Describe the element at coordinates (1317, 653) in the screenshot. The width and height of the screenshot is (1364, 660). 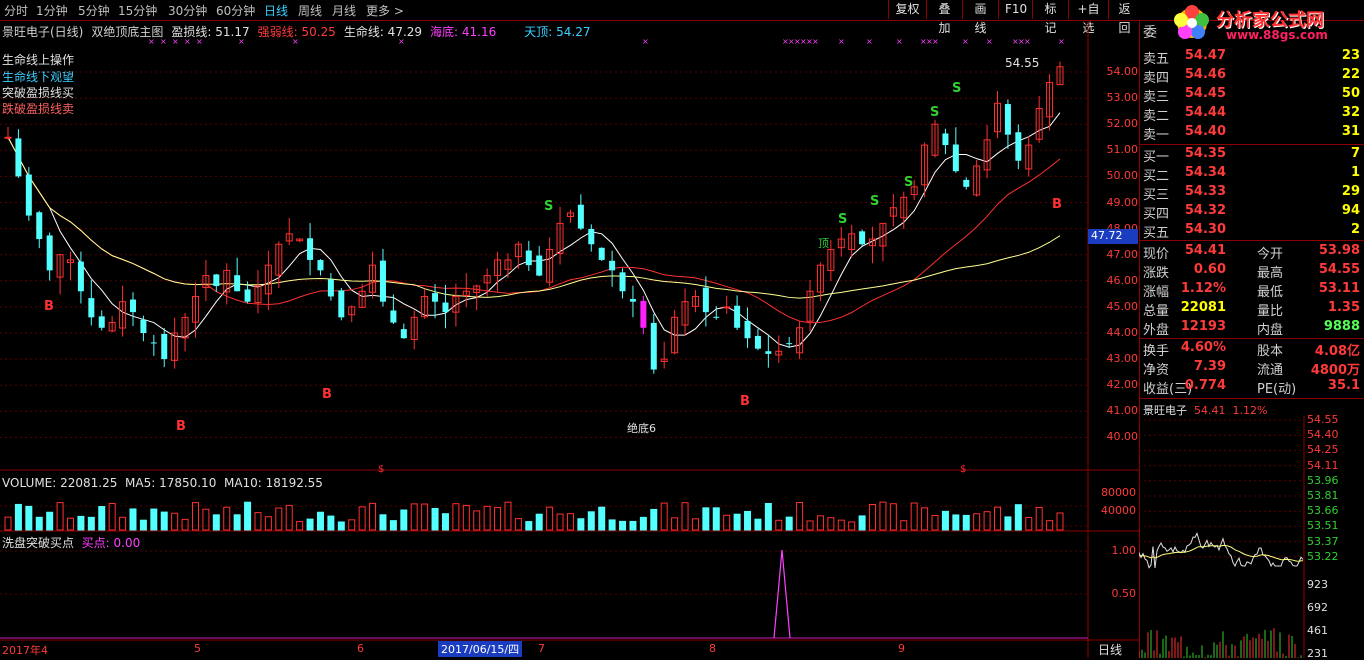
I see `mini-volume-tick: 231` at that location.